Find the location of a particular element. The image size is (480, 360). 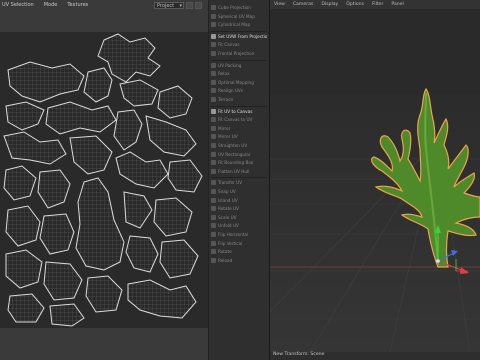

tool-item: Fit UV to Canvas is located at coordinates (239, 111).